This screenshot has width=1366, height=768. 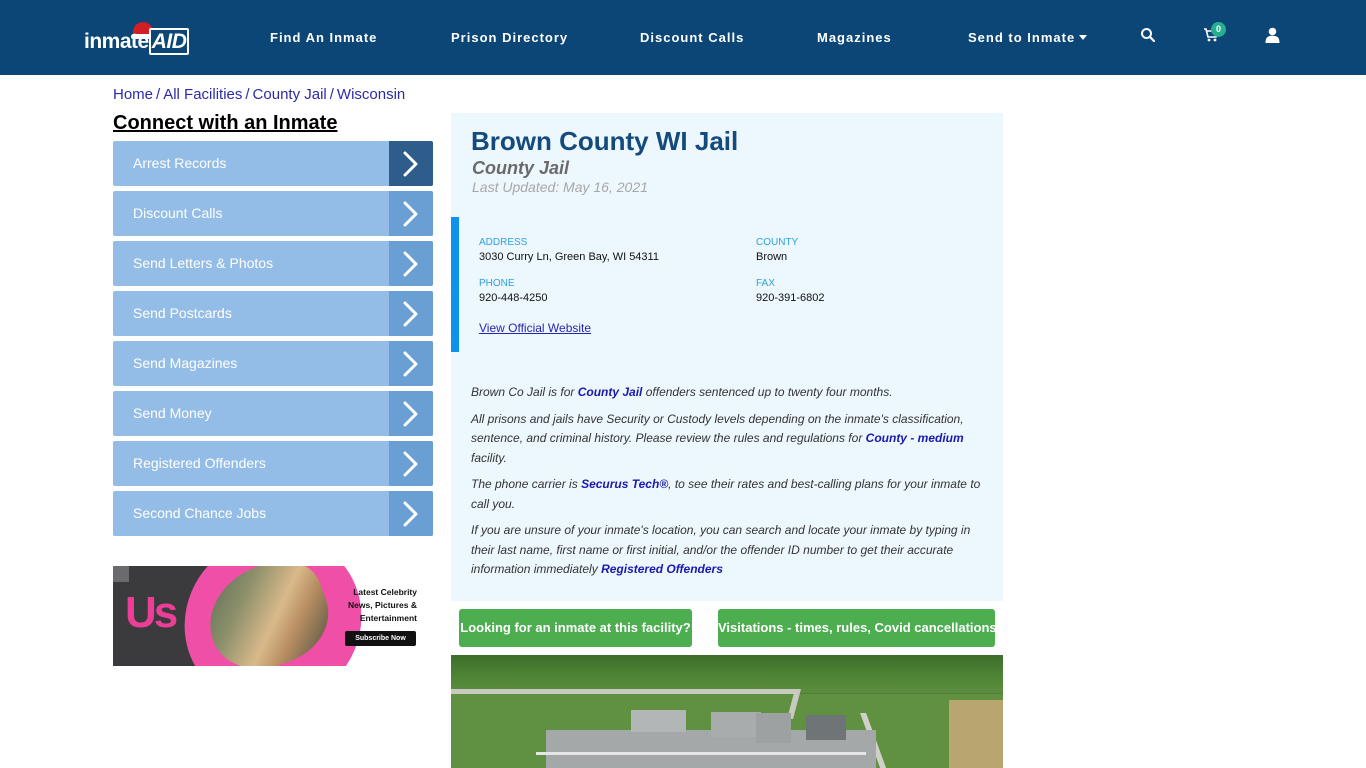 I want to click on nav-magazines: Magazines, so click(x=854, y=37).